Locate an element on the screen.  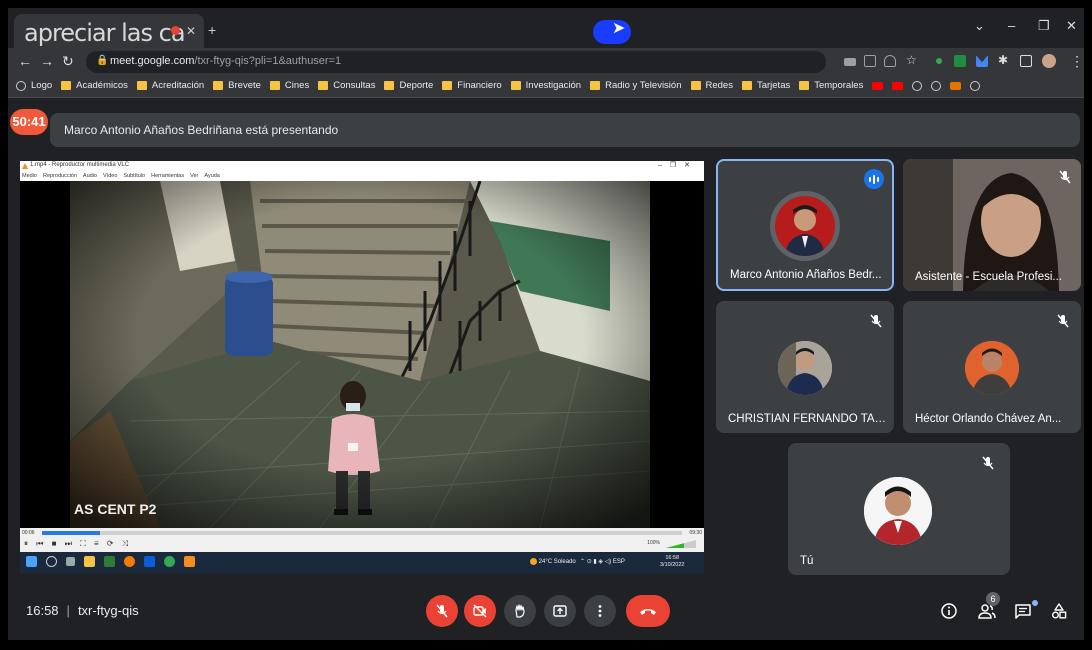
camera-toggle-button is located at coordinates (480, 611).